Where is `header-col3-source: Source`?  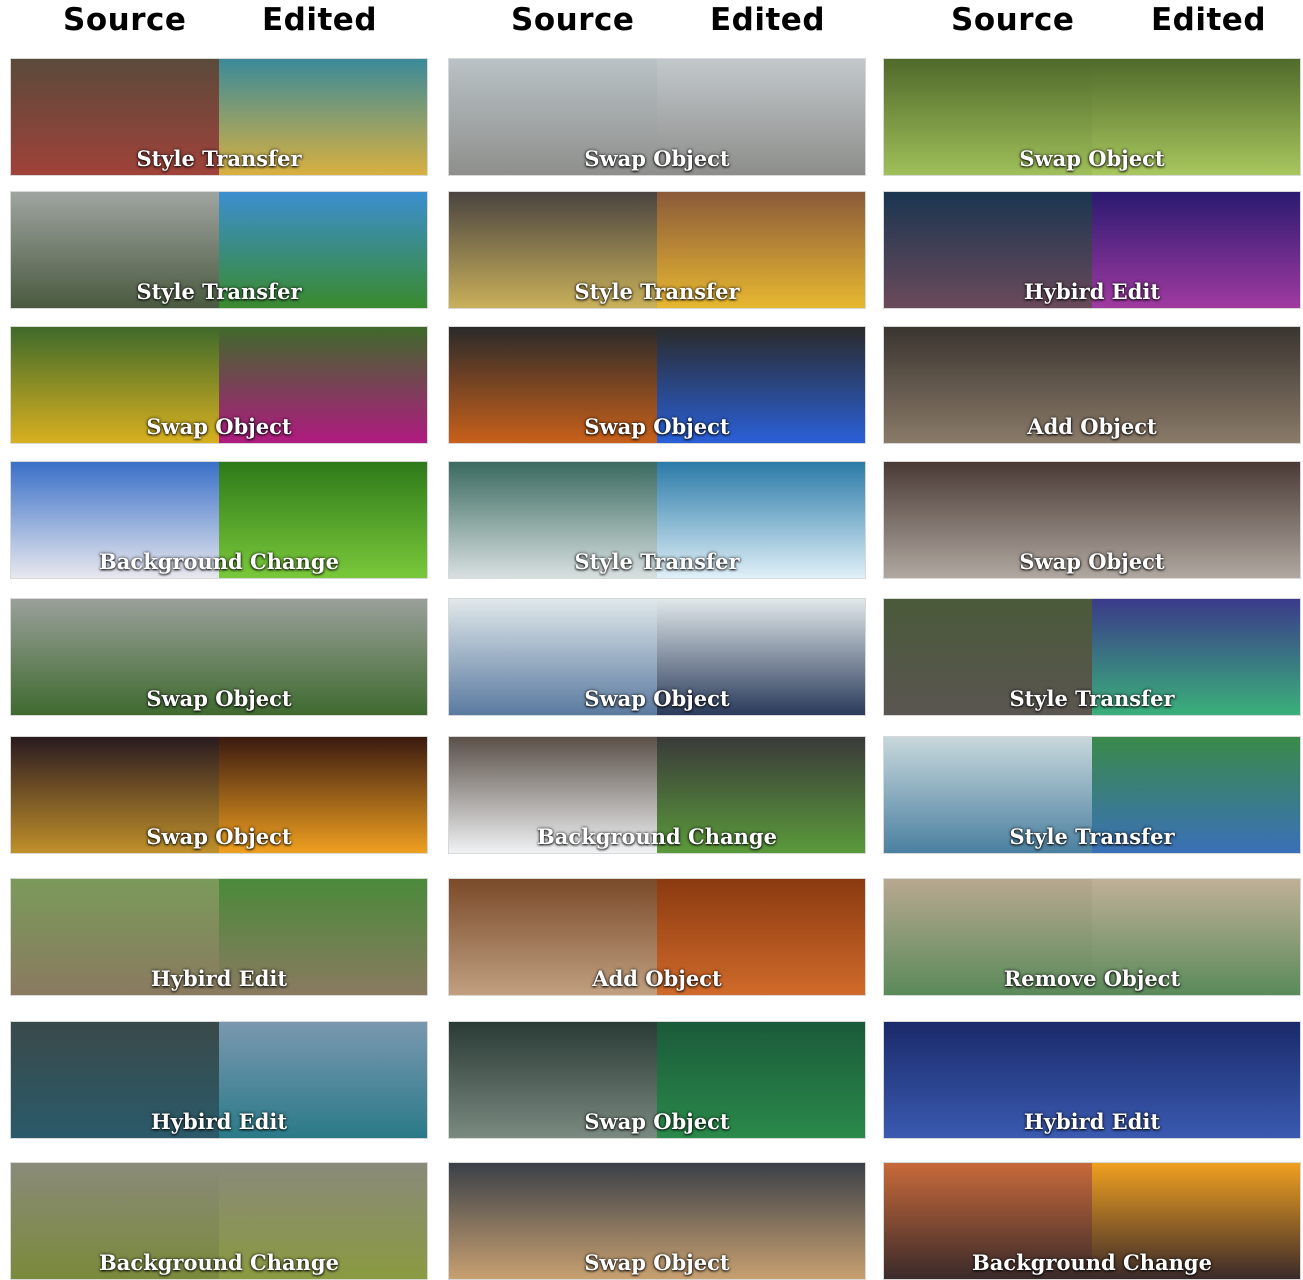 header-col3-source: Source is located at coordinates (1013, 20).